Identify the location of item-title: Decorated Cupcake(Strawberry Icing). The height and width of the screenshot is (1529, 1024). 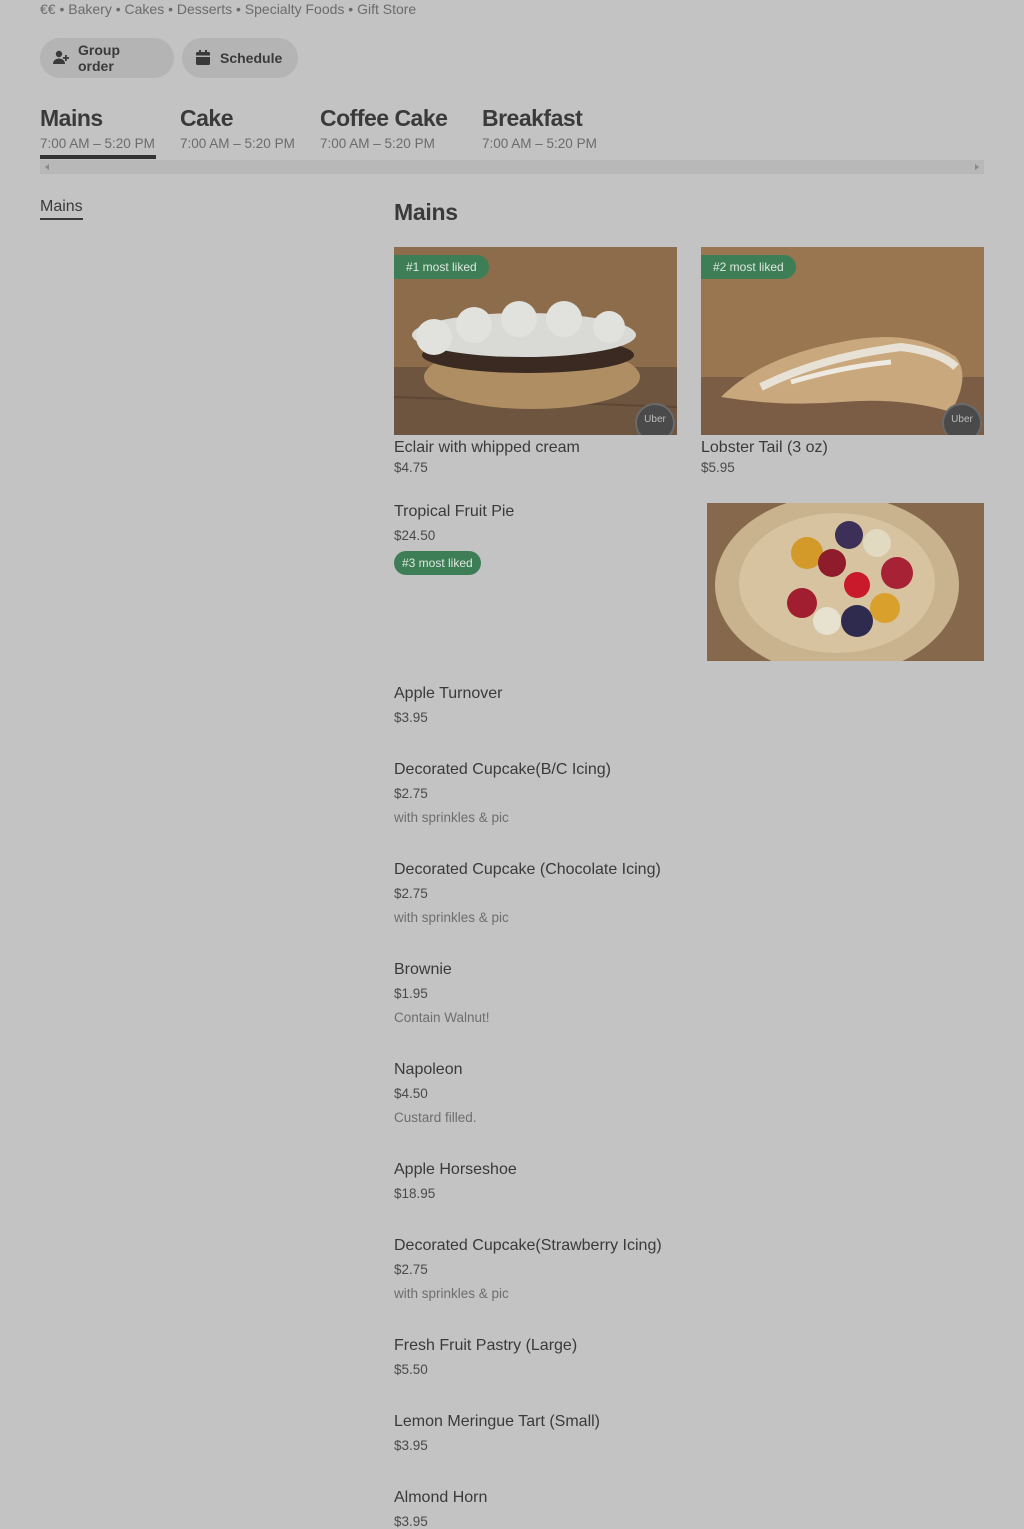
(528, 1245).